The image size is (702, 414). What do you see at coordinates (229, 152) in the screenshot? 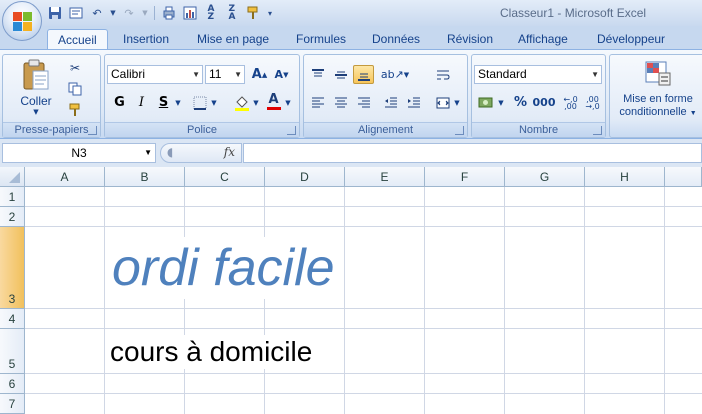
I see `insert-function-button: fx` at bounding box center [229, 152].